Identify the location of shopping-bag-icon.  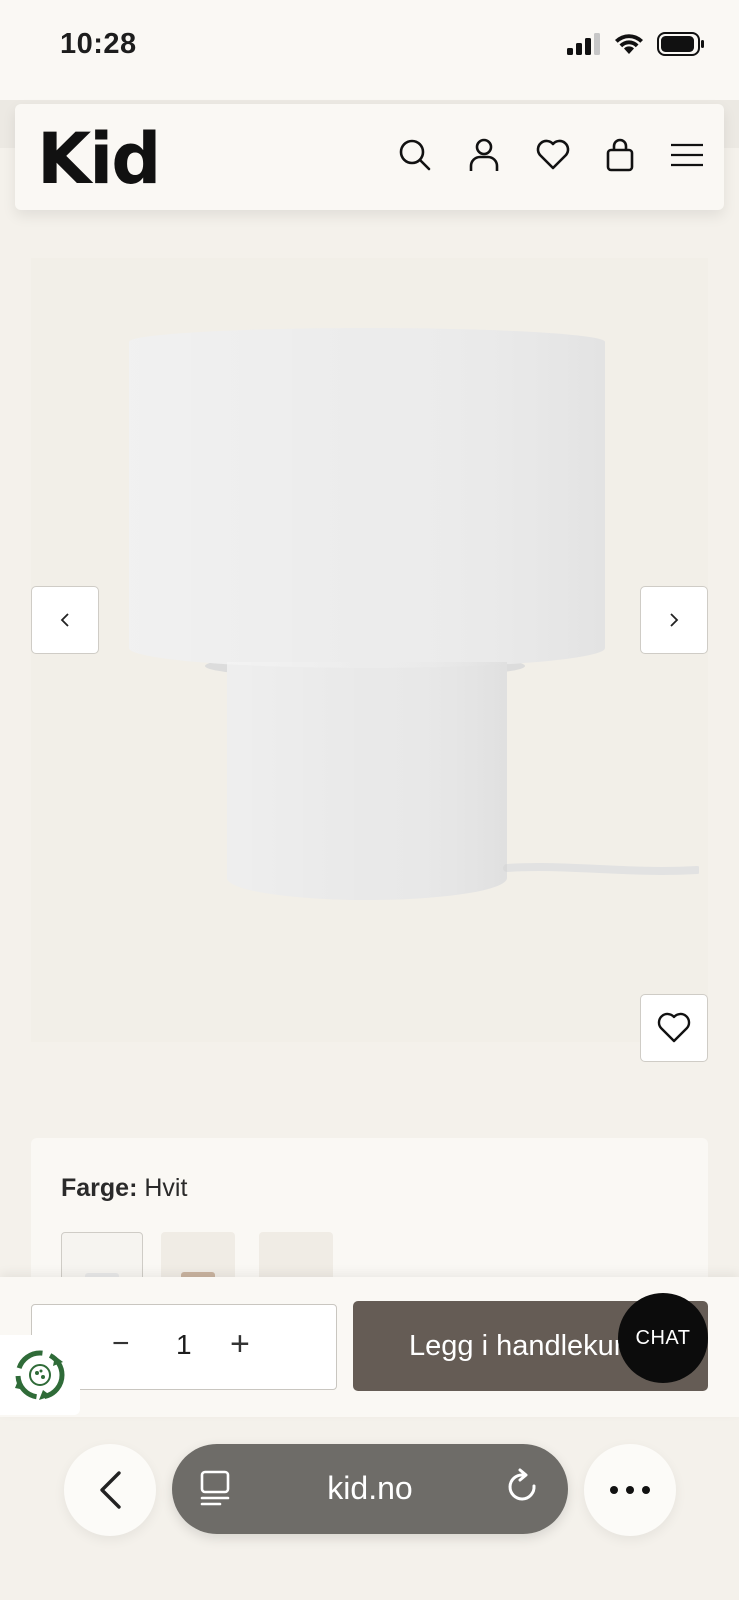
(620, 155).